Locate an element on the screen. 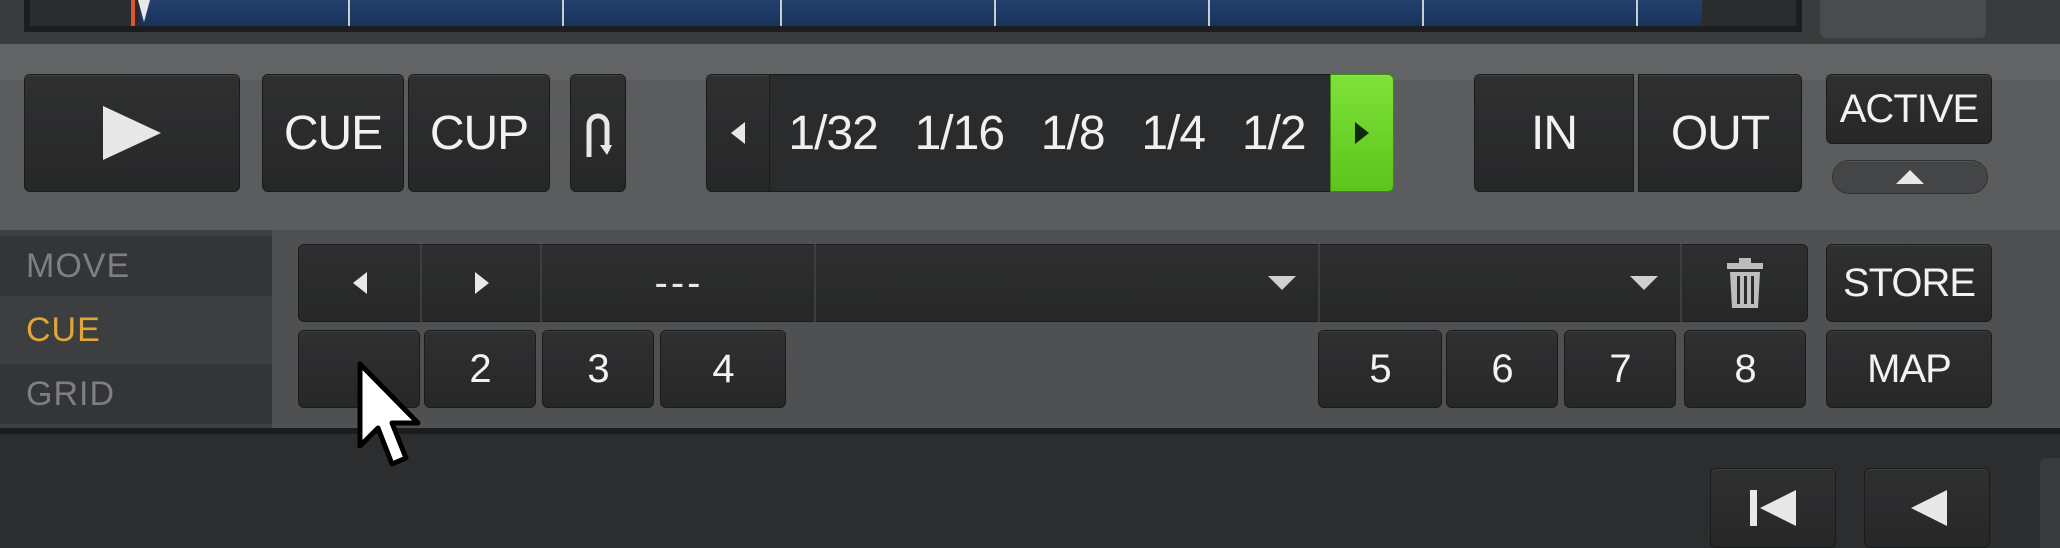  active-button-label: ACTIVE is located at coordinates (1909, 108).